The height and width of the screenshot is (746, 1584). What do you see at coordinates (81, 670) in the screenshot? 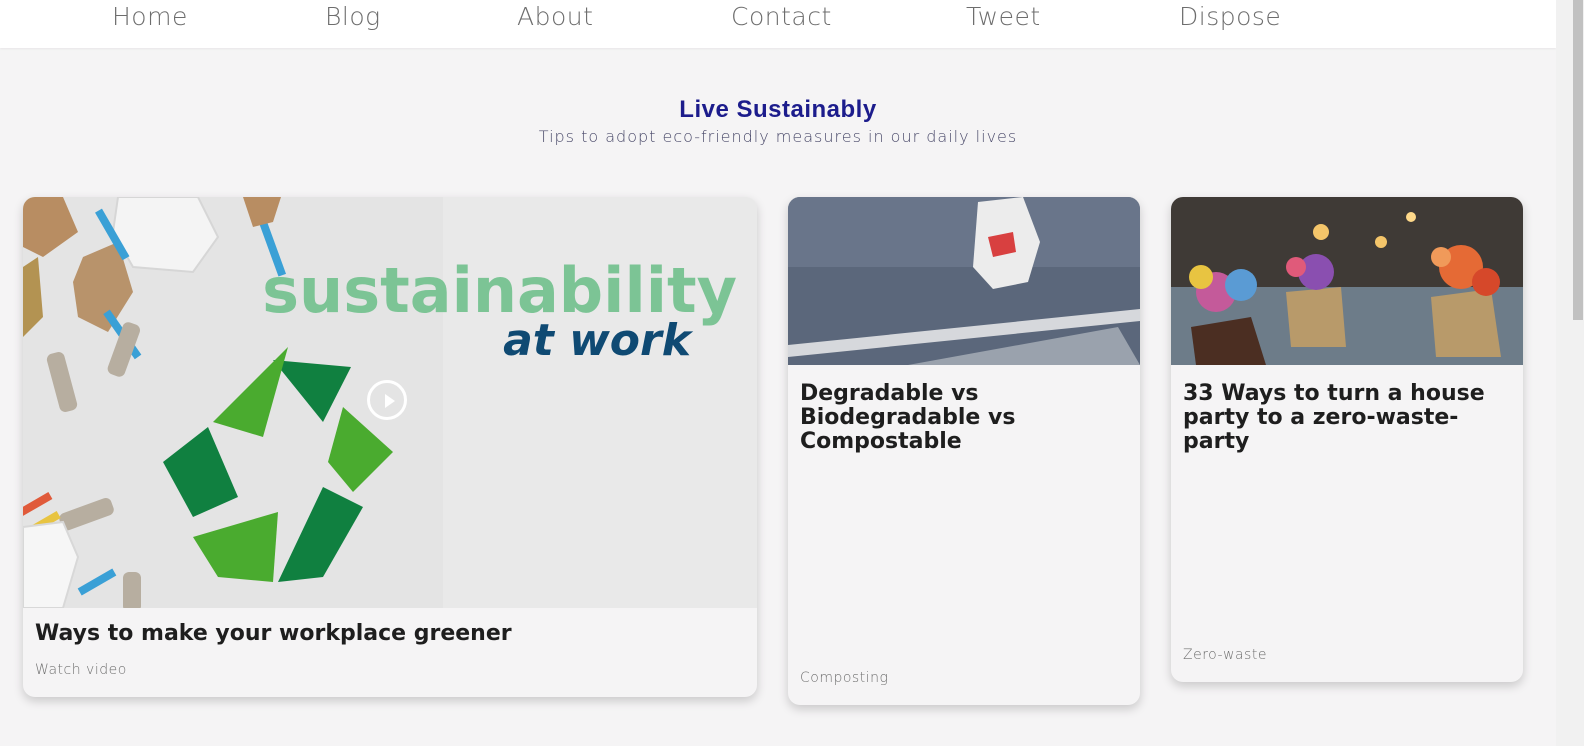
I see `card-tag: Watch video` at bounding box center [81, 670].